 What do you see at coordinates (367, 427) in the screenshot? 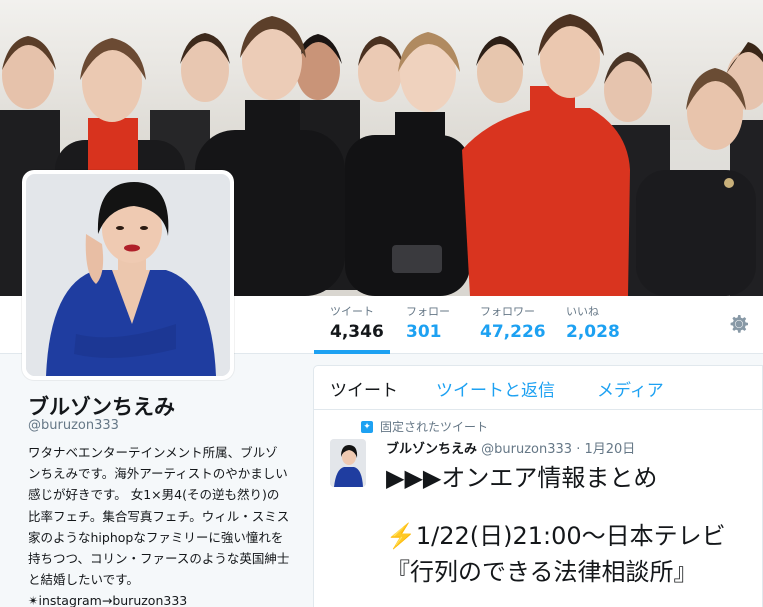
I see `pin-icon: ✦` at bounding box center [367, 427].